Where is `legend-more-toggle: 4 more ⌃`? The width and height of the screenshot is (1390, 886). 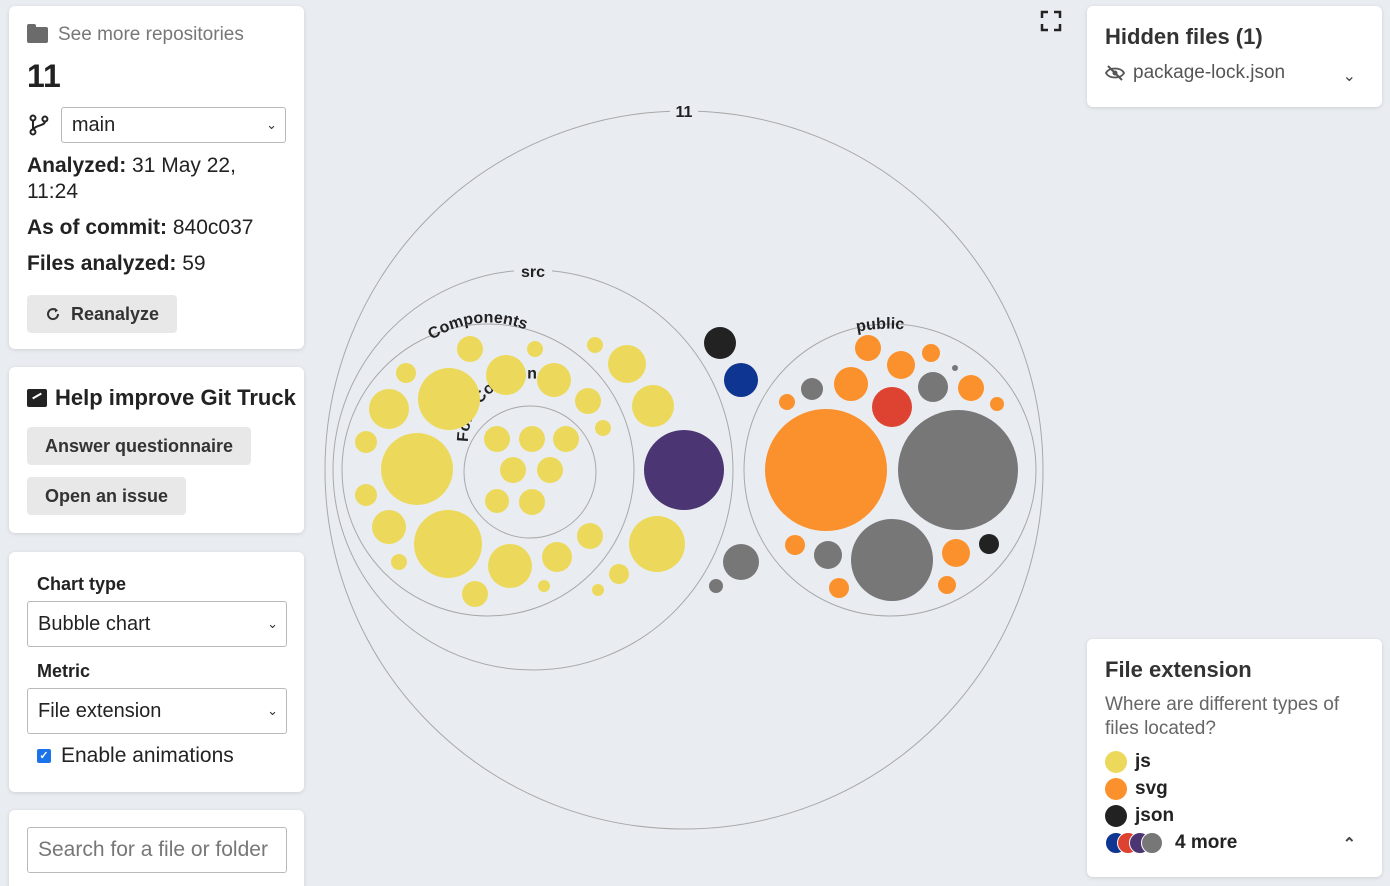 legend-more-toggle: 4 more ⌃ is located at coordinates (1234, 843).